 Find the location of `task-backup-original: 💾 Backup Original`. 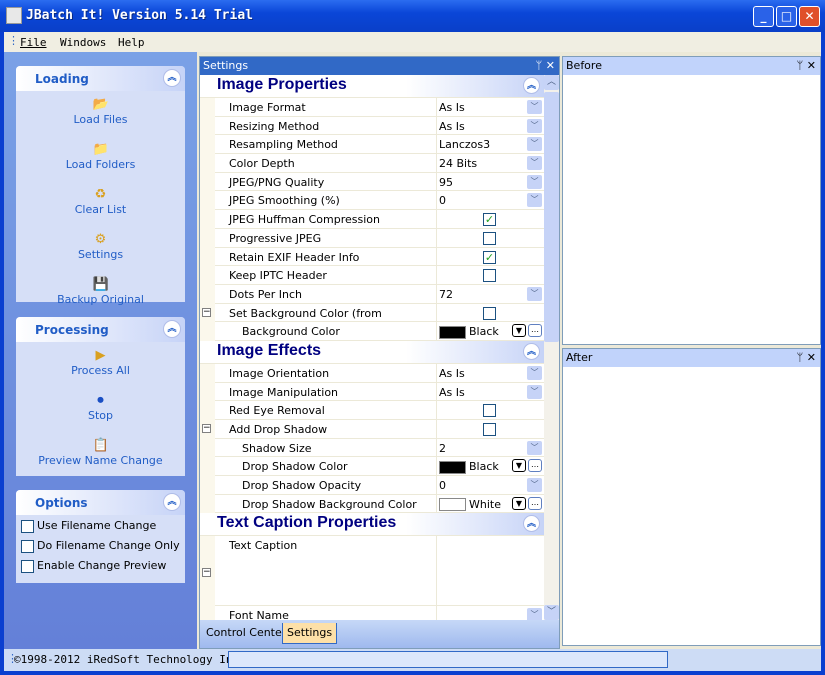

task-backup-original: 💾 Backup Original is located at coordinates (100, 296).